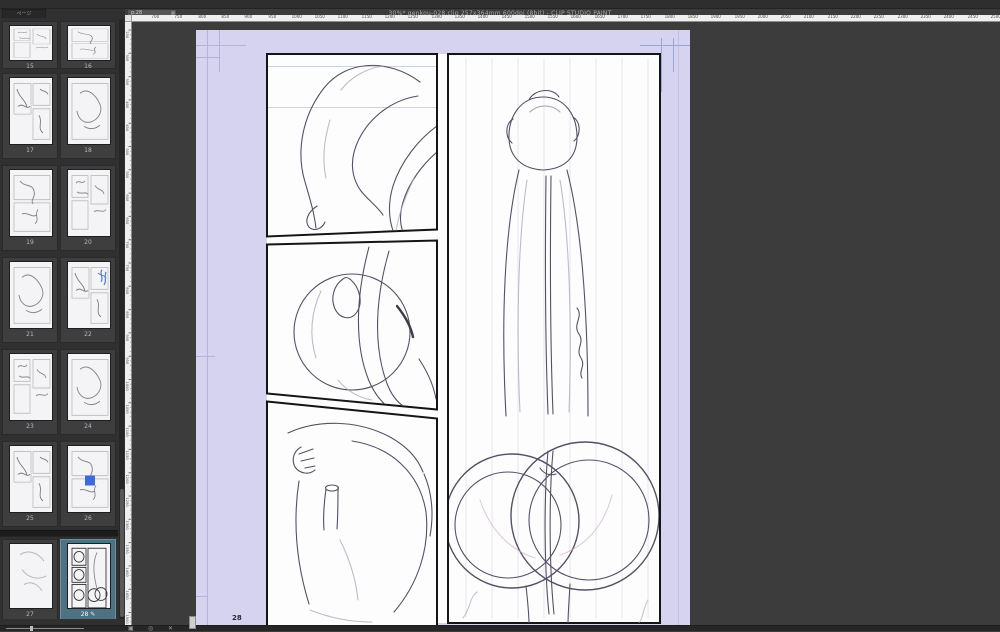  What do you see at coordinates (30, 426) in the screenshot?
I see `page-number: 23` at bounding box center [30, 426].